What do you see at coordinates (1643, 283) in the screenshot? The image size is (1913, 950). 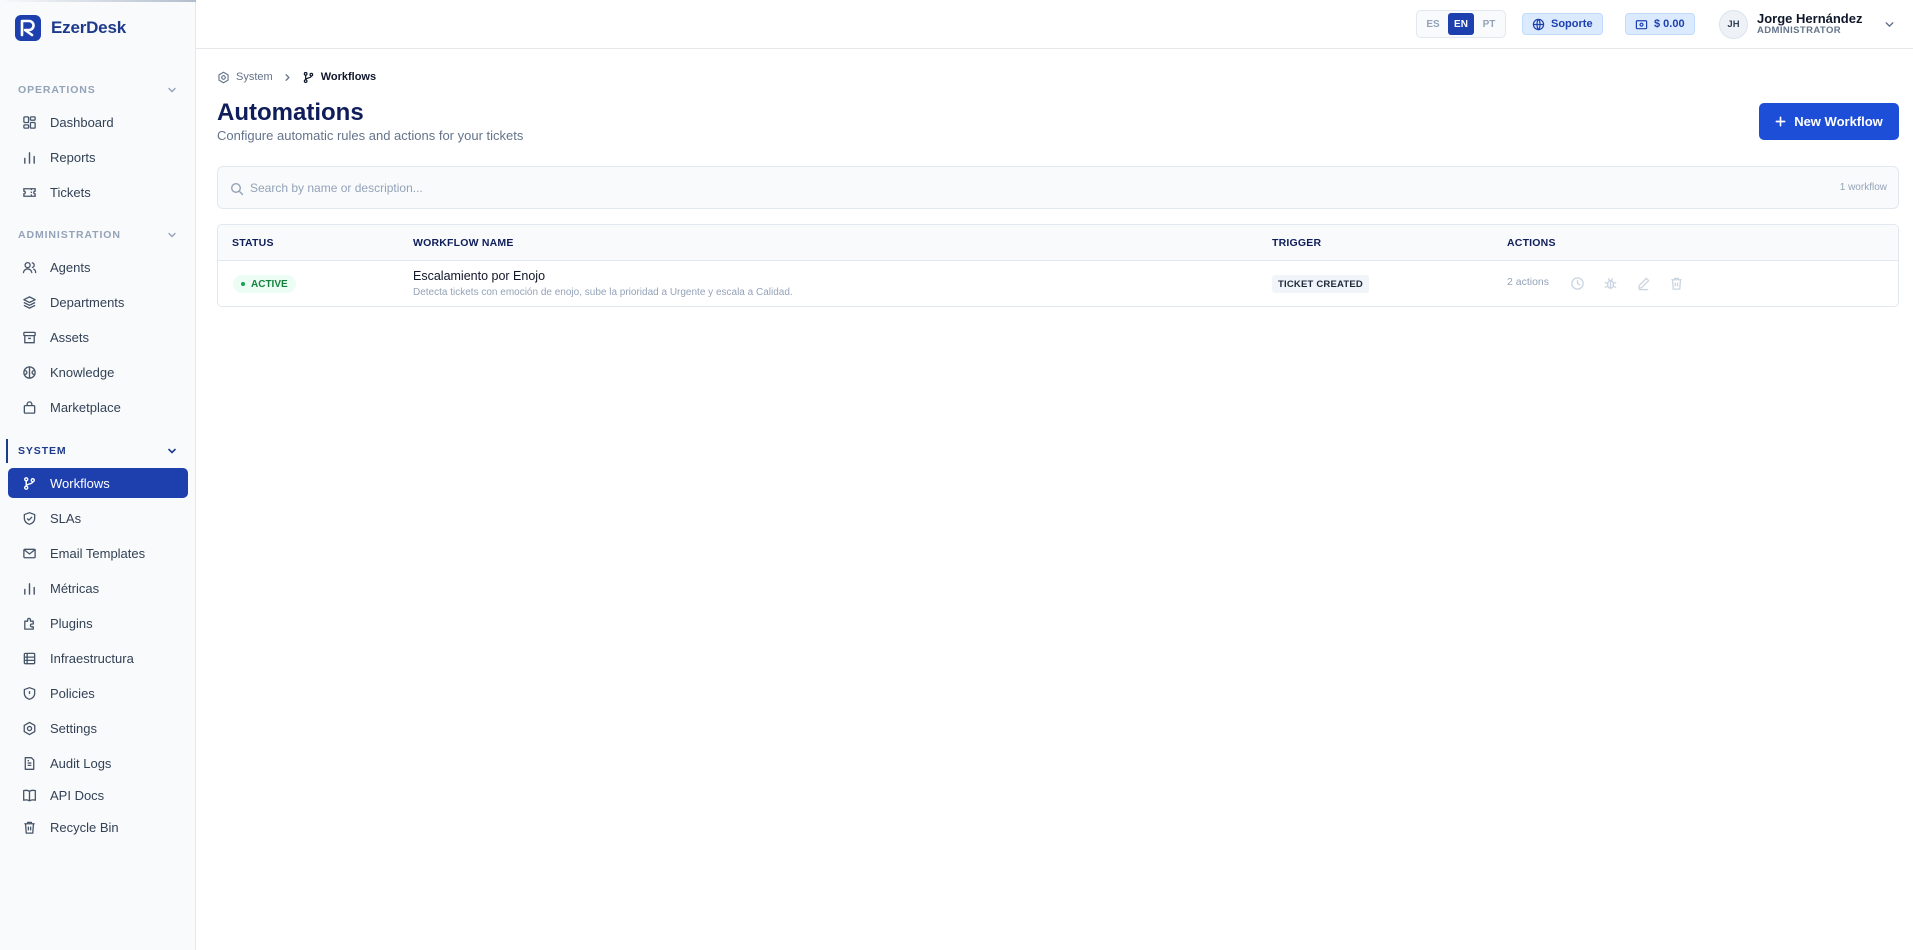 I see `edit-icon` at bounding box center [1643, 283].